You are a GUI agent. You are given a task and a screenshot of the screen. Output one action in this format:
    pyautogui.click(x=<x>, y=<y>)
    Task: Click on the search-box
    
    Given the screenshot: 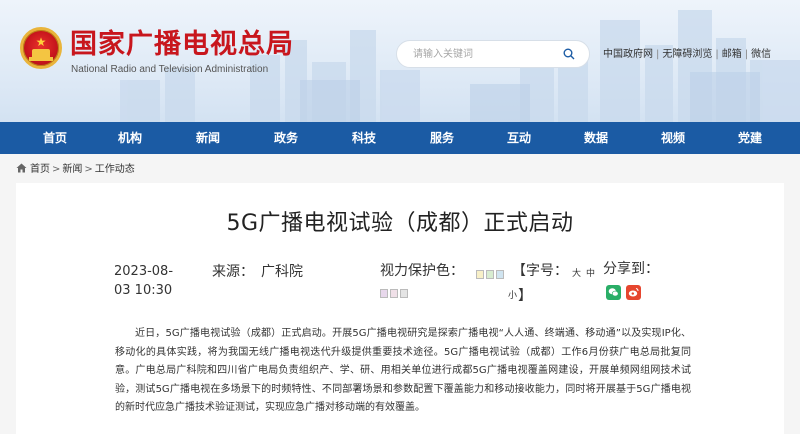 What is the action you would take?
    pyautogui.click(x=493, y=54)
    